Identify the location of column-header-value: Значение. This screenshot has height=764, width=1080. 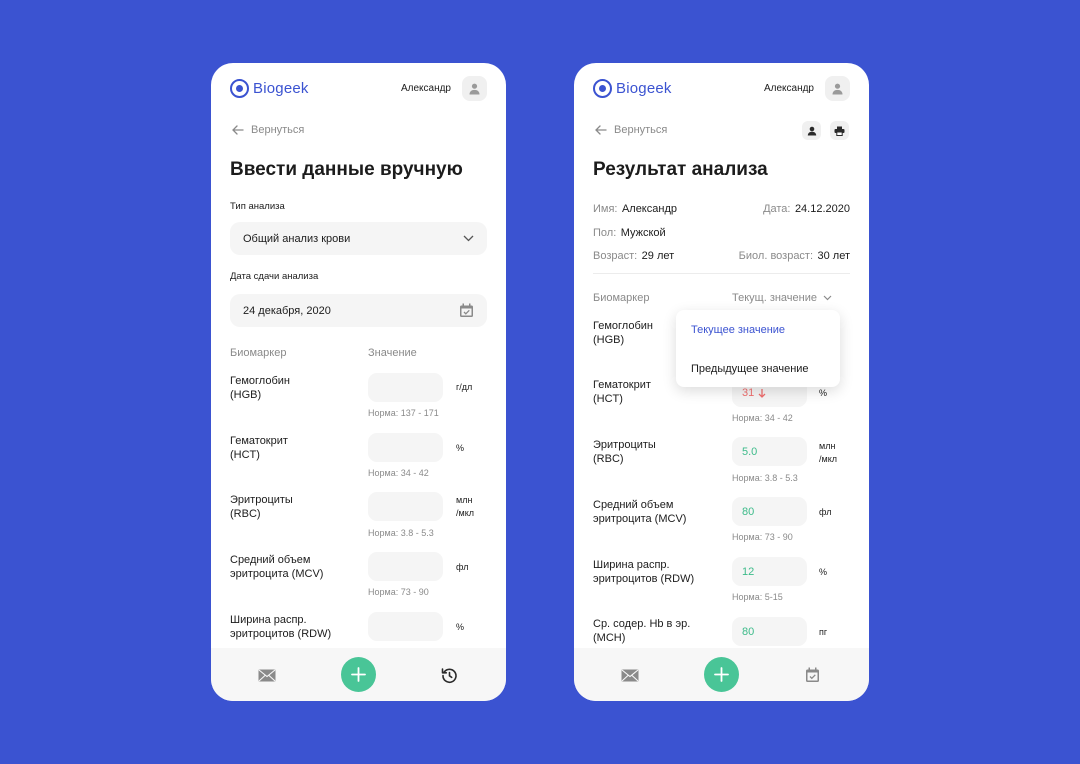
(392, 353).